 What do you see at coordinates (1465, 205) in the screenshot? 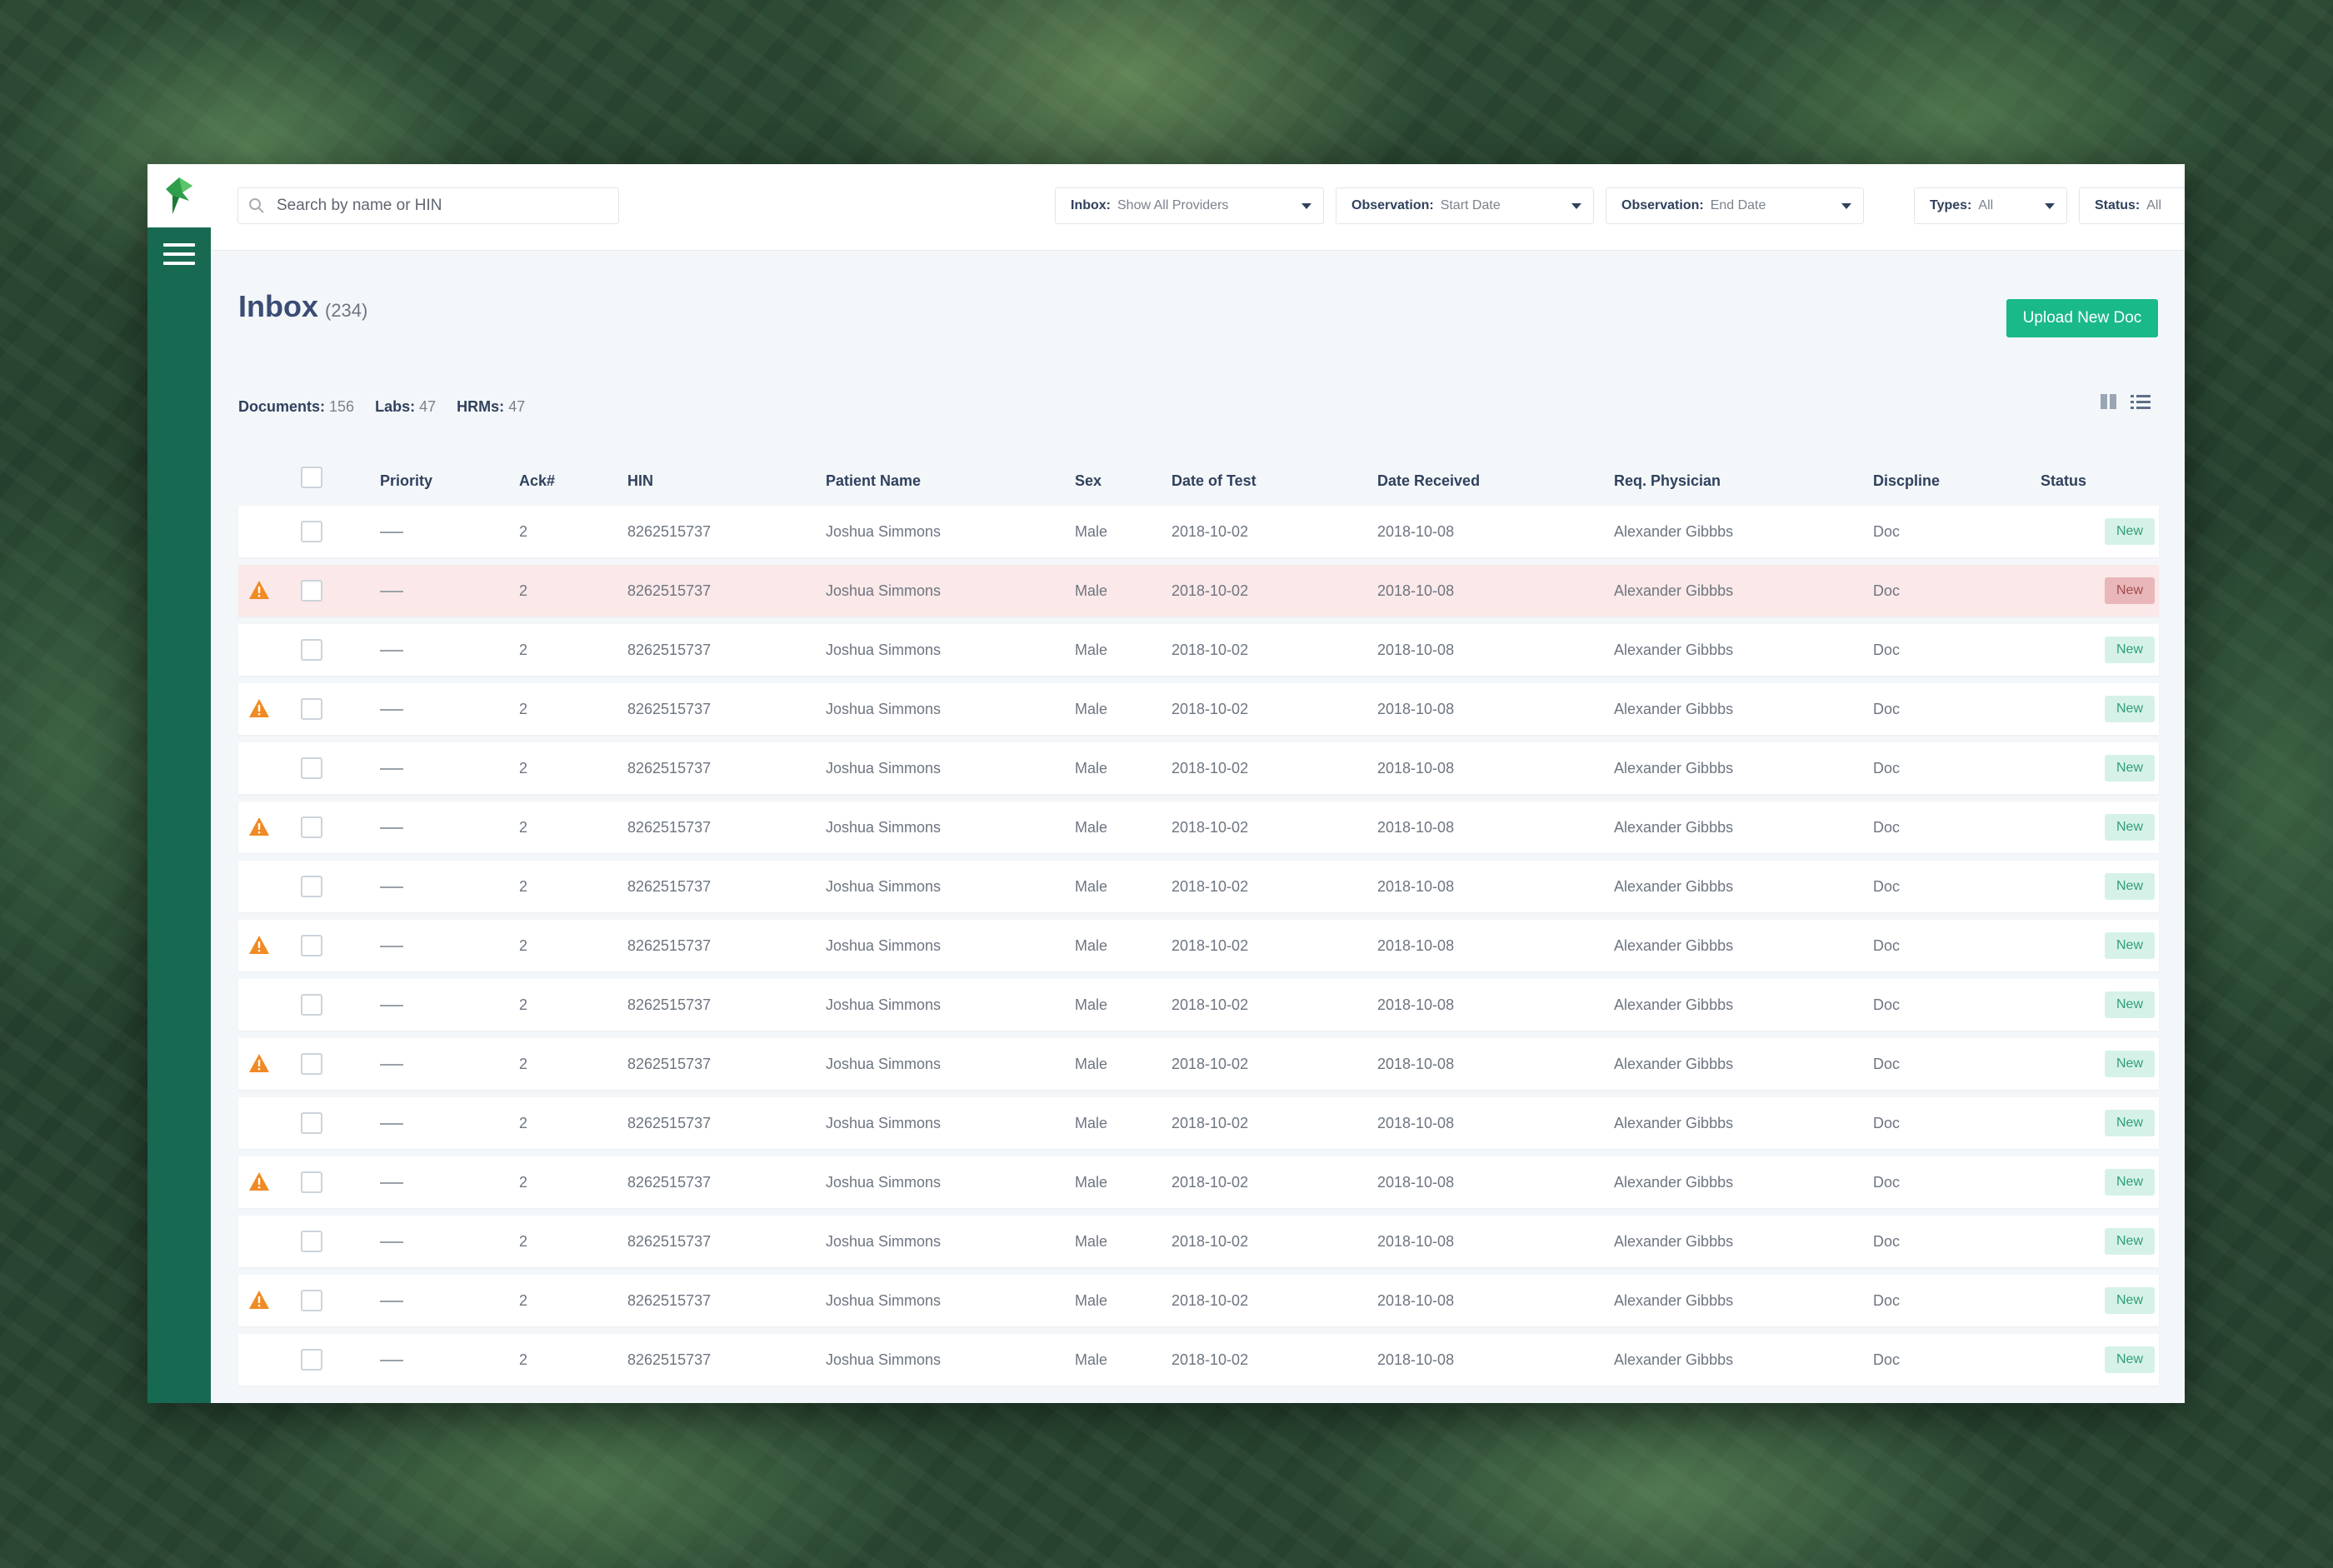
I see `observation-start-filter: Observation: Start Date` at bounding box center [1465, 205].